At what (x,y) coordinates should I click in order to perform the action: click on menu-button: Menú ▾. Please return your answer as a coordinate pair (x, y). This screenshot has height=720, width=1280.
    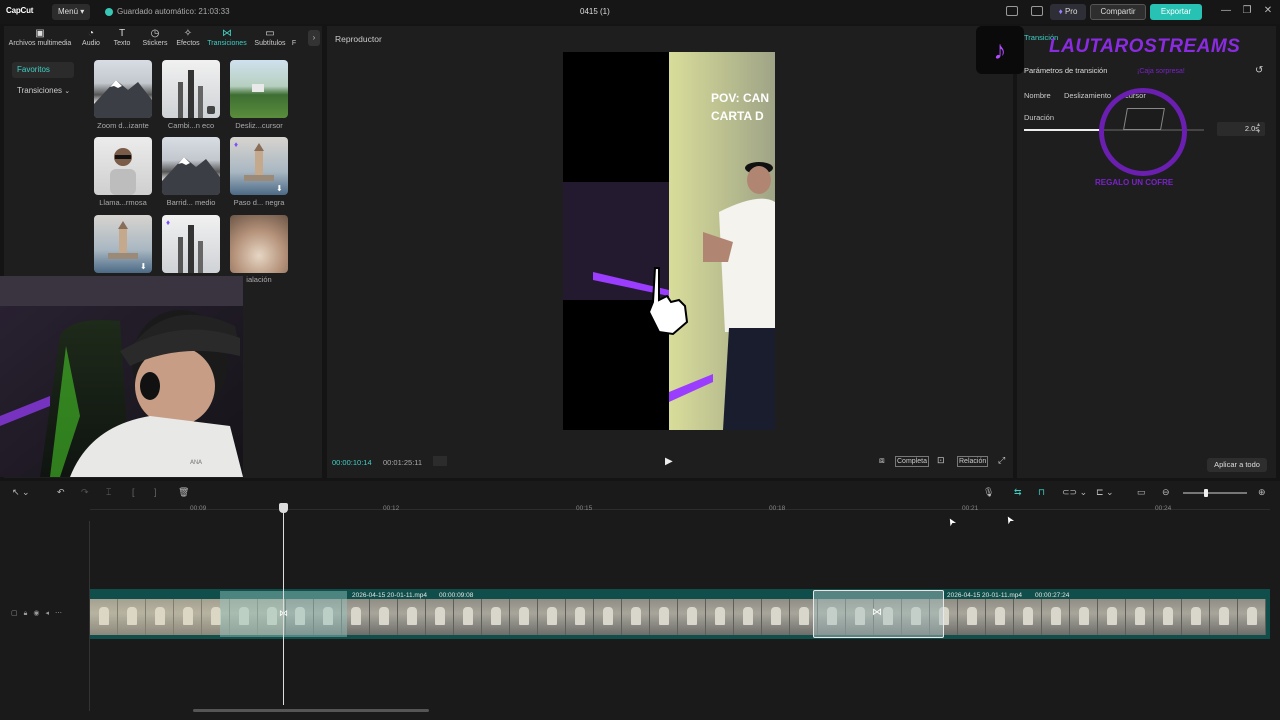
    Looking at the image, I should click on (71, 12).